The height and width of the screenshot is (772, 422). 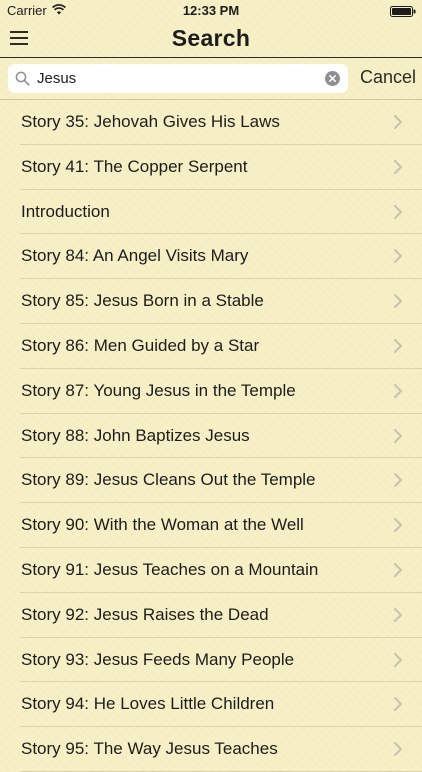 I want to click on result-row: Story 90: With the Woman at the Well, so click(x=211, y=525).